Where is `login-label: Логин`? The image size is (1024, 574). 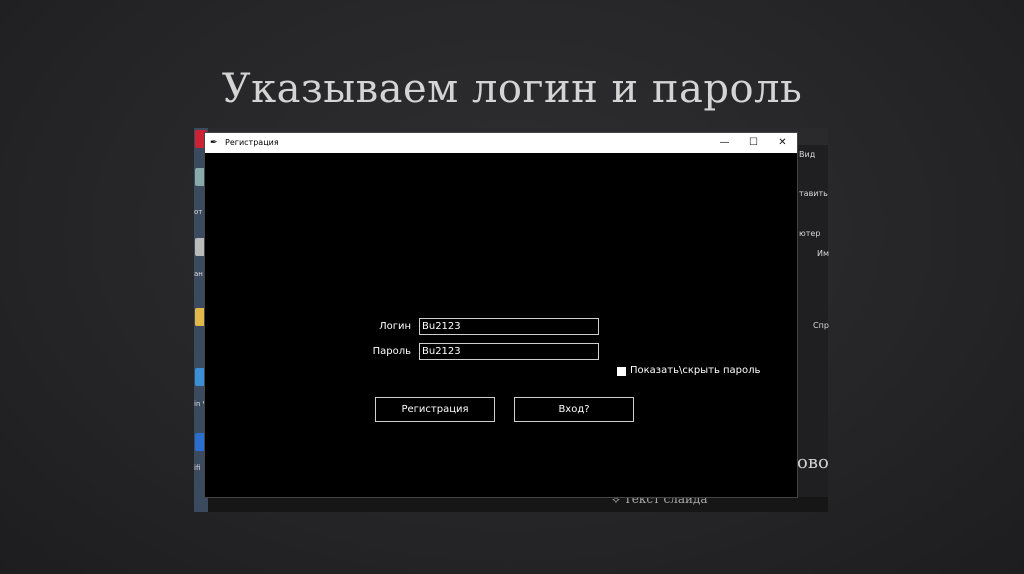
login-label: Логин is located at coordinates (395, 326).